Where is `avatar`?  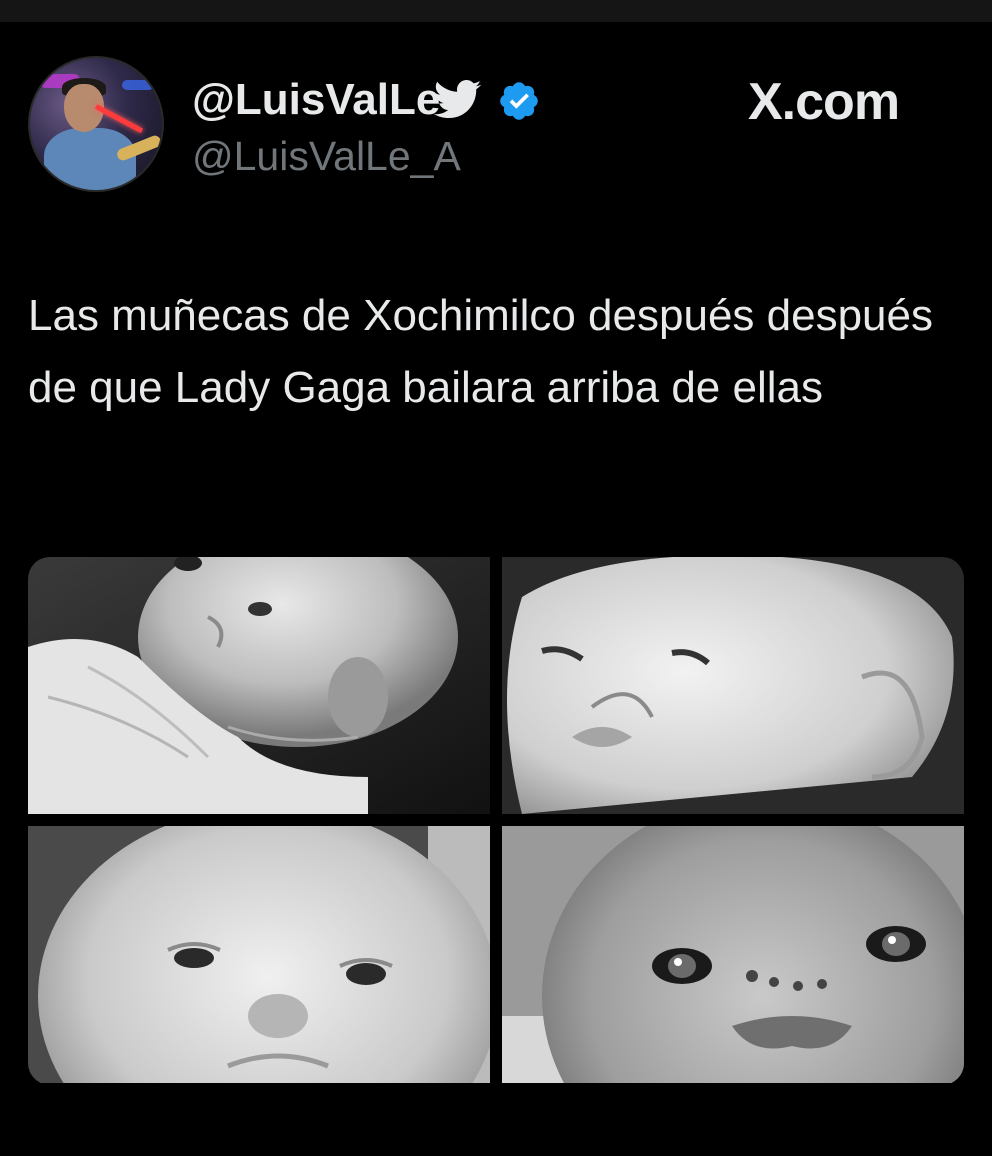 avatar is located at coordinates (96, 124).